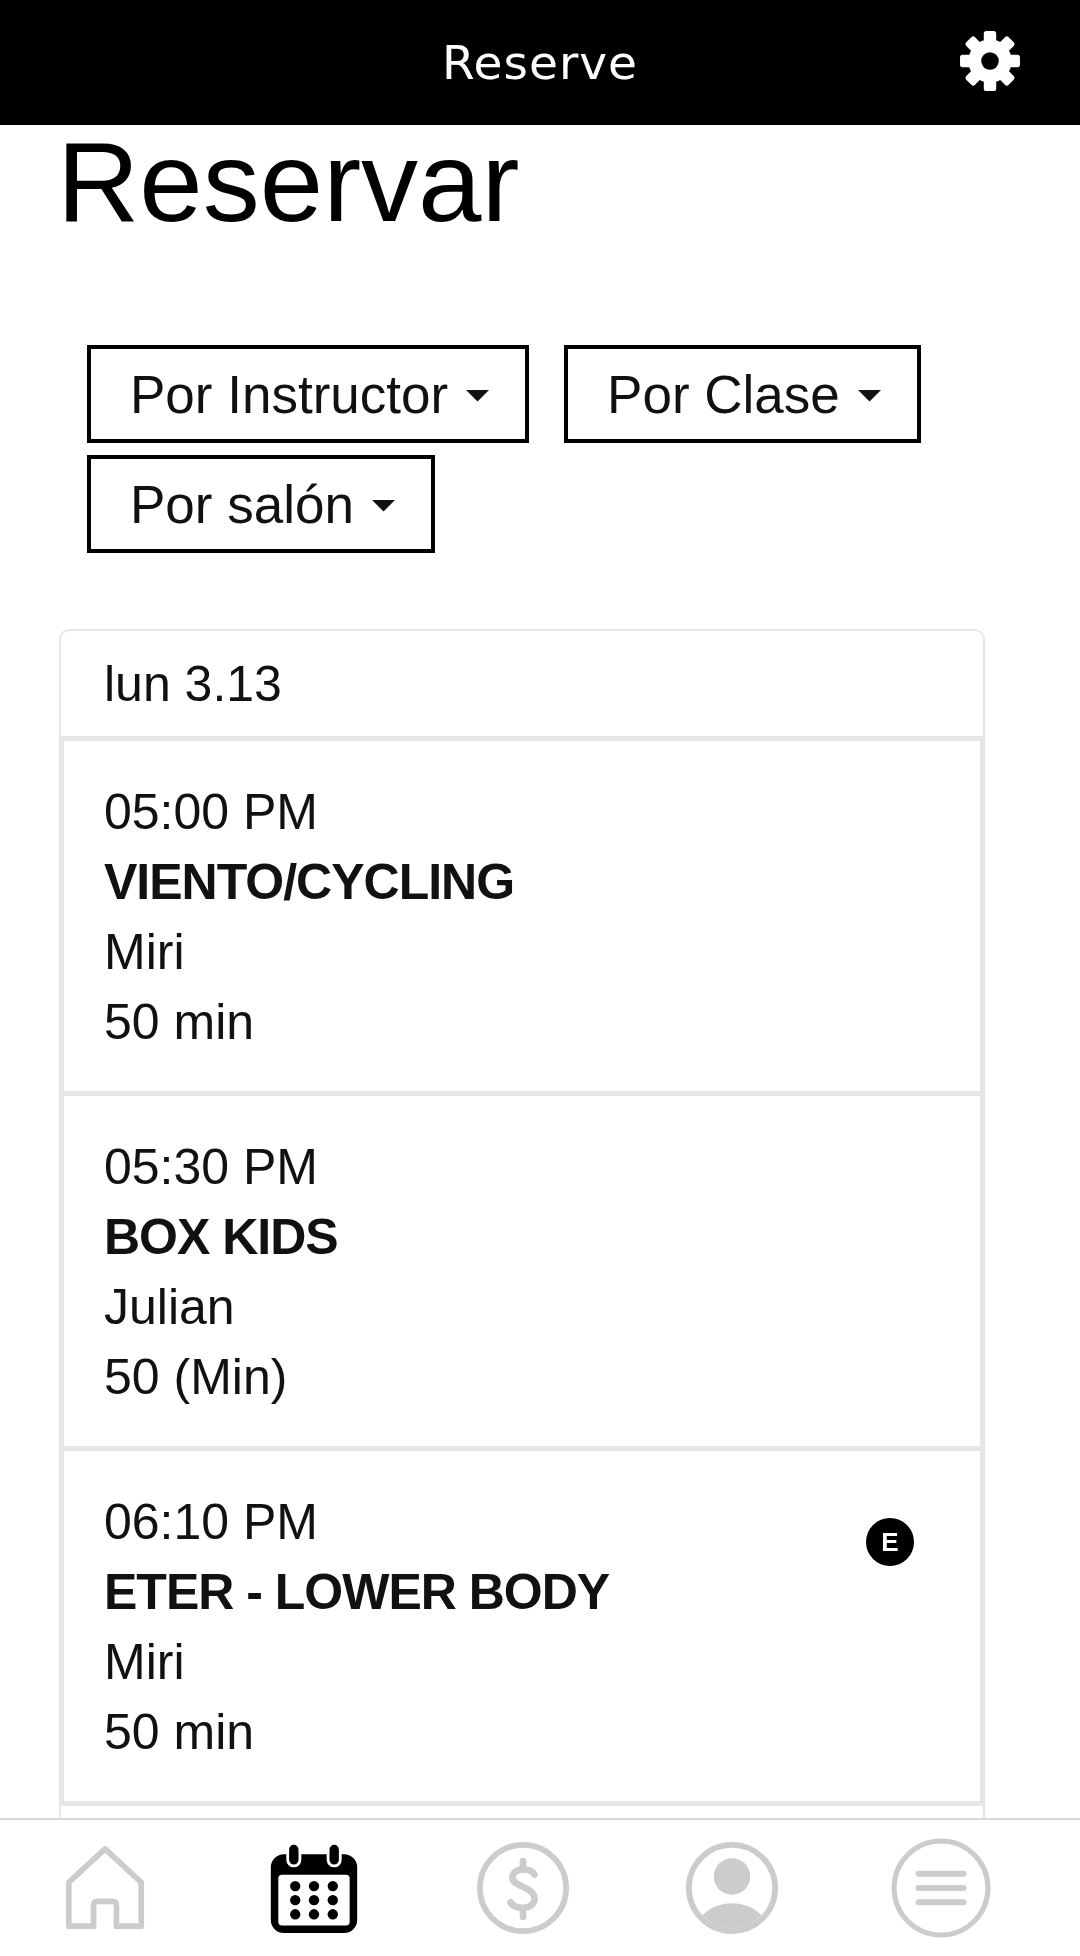  Describe the element at coordinates (104, 1888) in the screenshot. I see `home-icon` at that location.